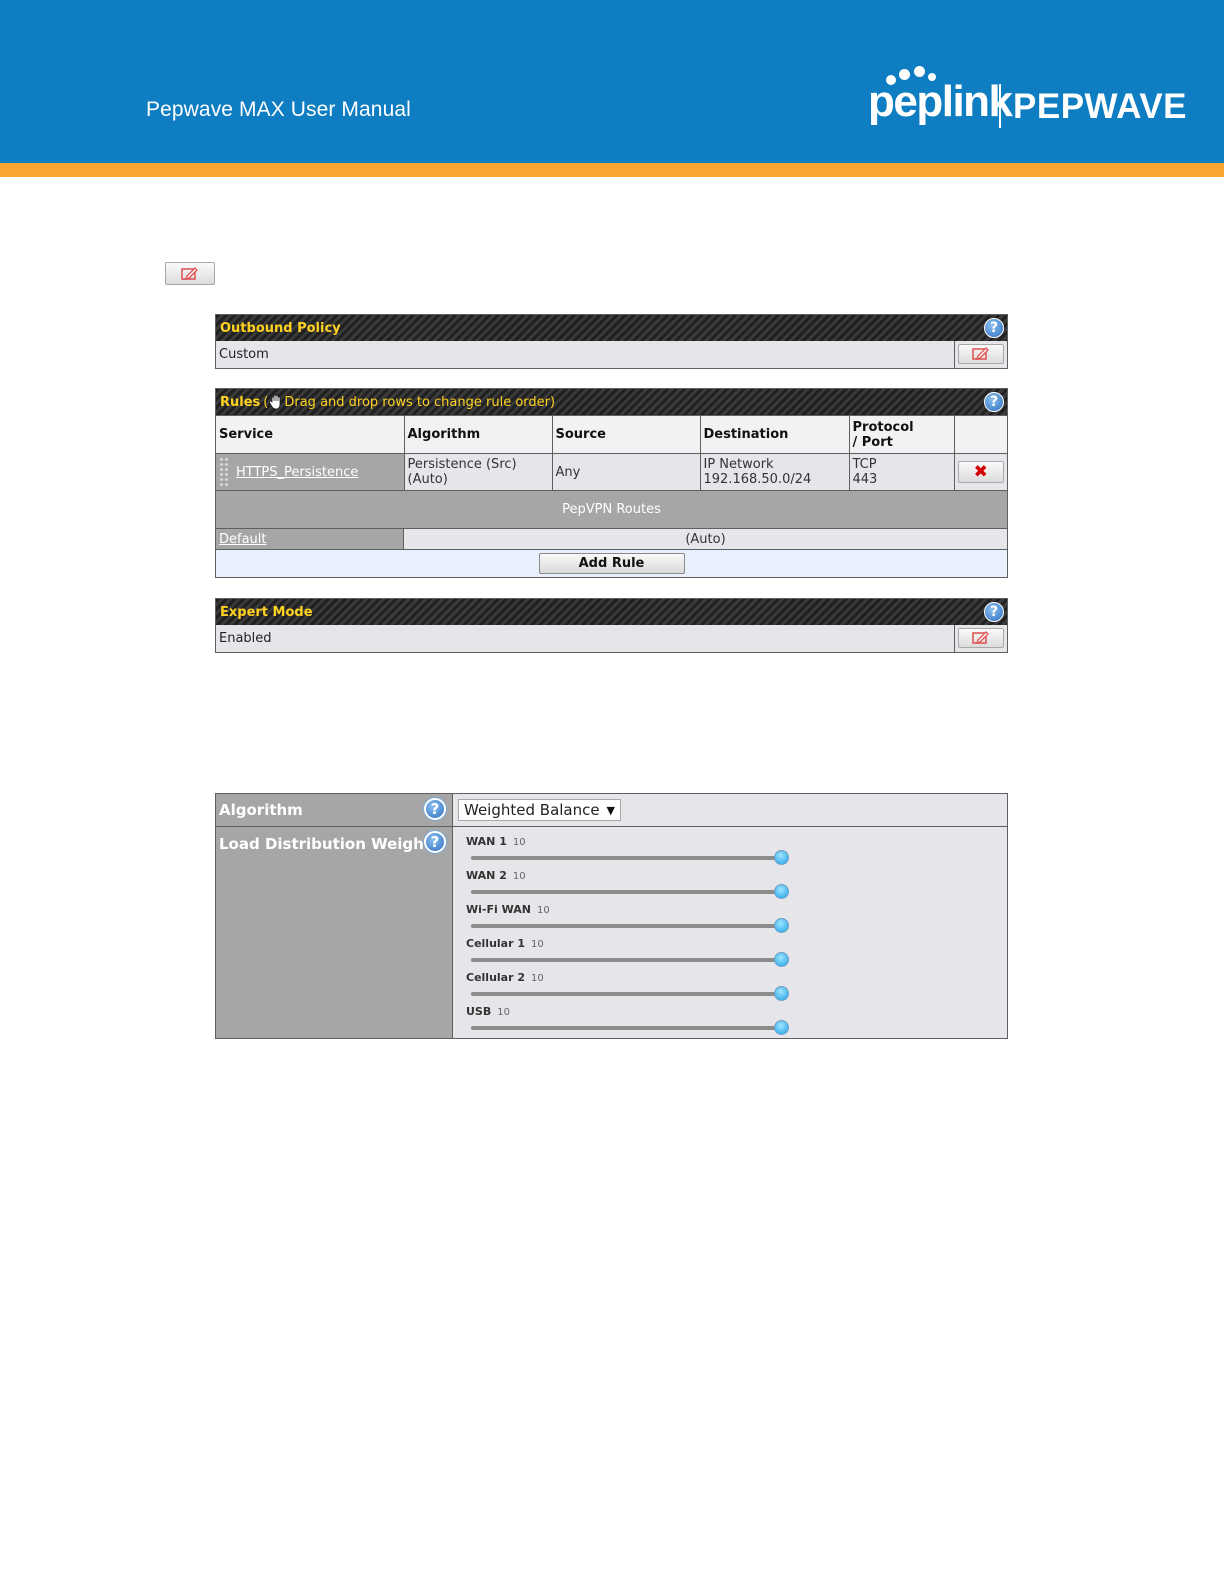 This screenshot has height=1584, width=1224. Describe the element at coordinates (631, 852) in the screenshot. I see `weight-slider: WAN 1 10` at that location.